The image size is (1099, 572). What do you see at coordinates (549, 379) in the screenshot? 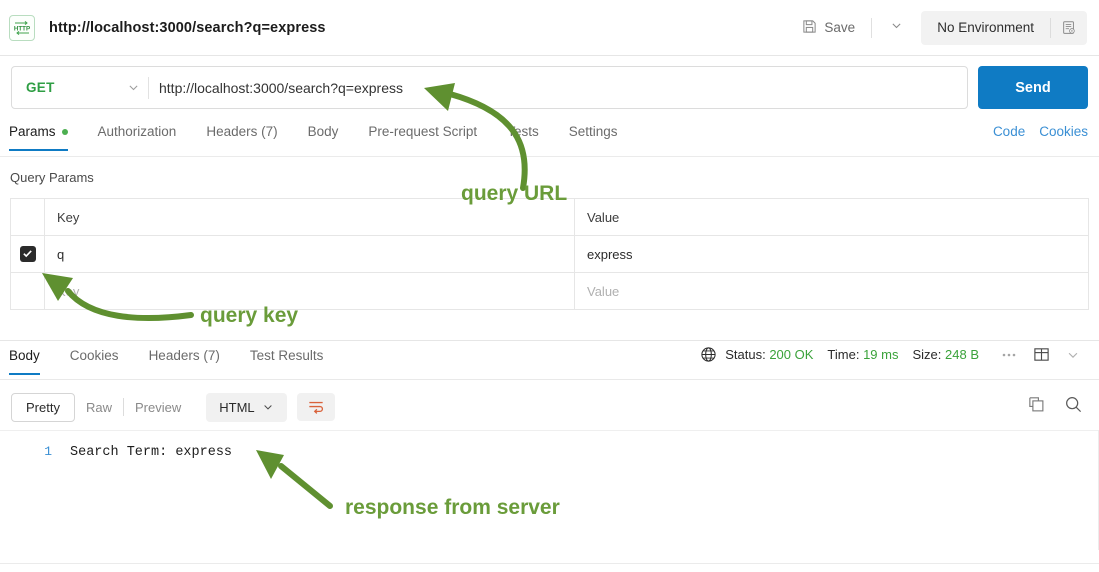
I see `response-tabs-border` at bounding box center [549, 379].